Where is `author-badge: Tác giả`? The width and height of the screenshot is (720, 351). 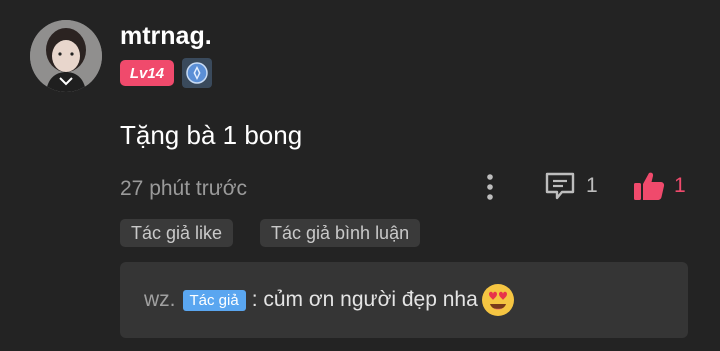 author-badge: Tác giả is located at coordinates (214, 300).